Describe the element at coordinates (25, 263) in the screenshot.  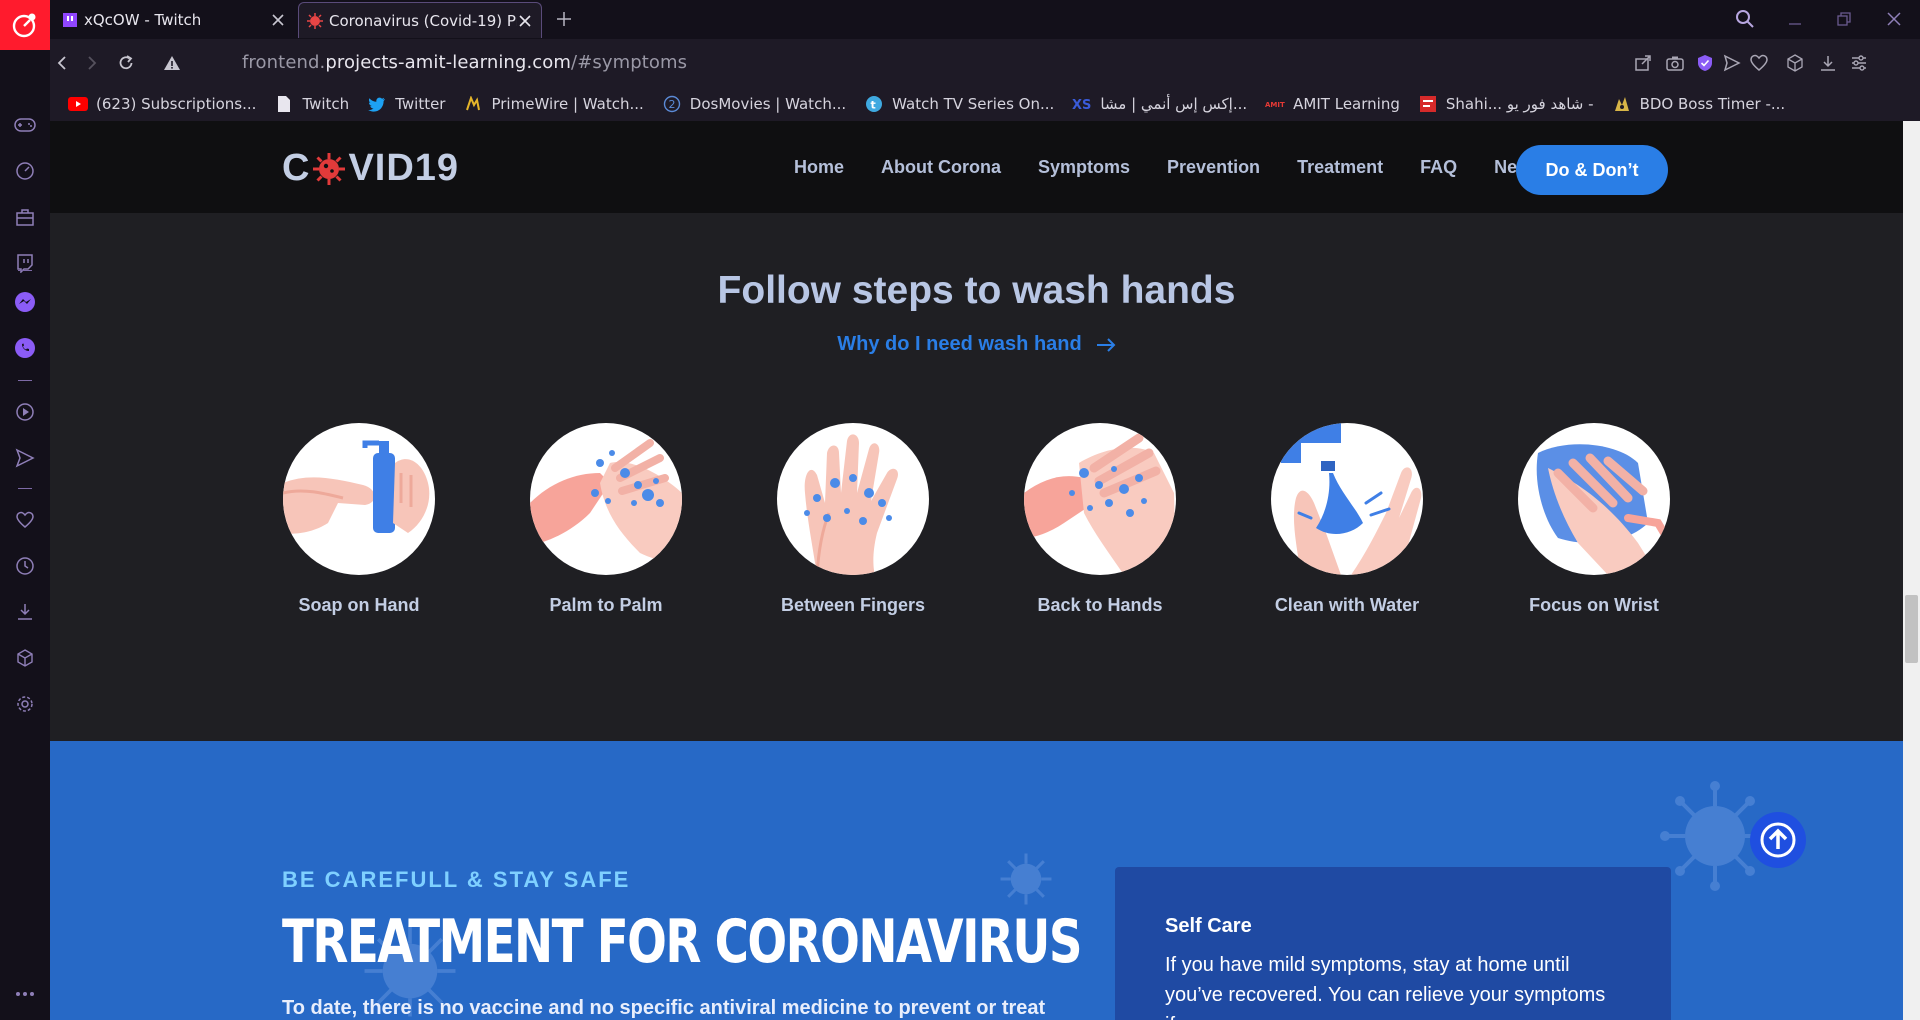
I see `twitch-sidebar-icon` at that location.